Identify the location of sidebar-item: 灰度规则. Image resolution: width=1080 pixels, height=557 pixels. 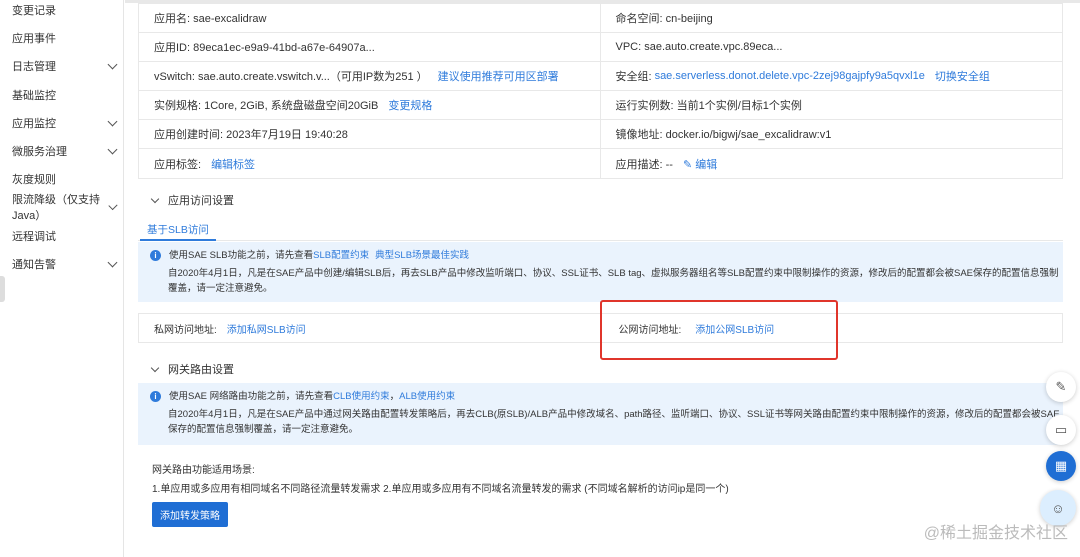
(67, 179).